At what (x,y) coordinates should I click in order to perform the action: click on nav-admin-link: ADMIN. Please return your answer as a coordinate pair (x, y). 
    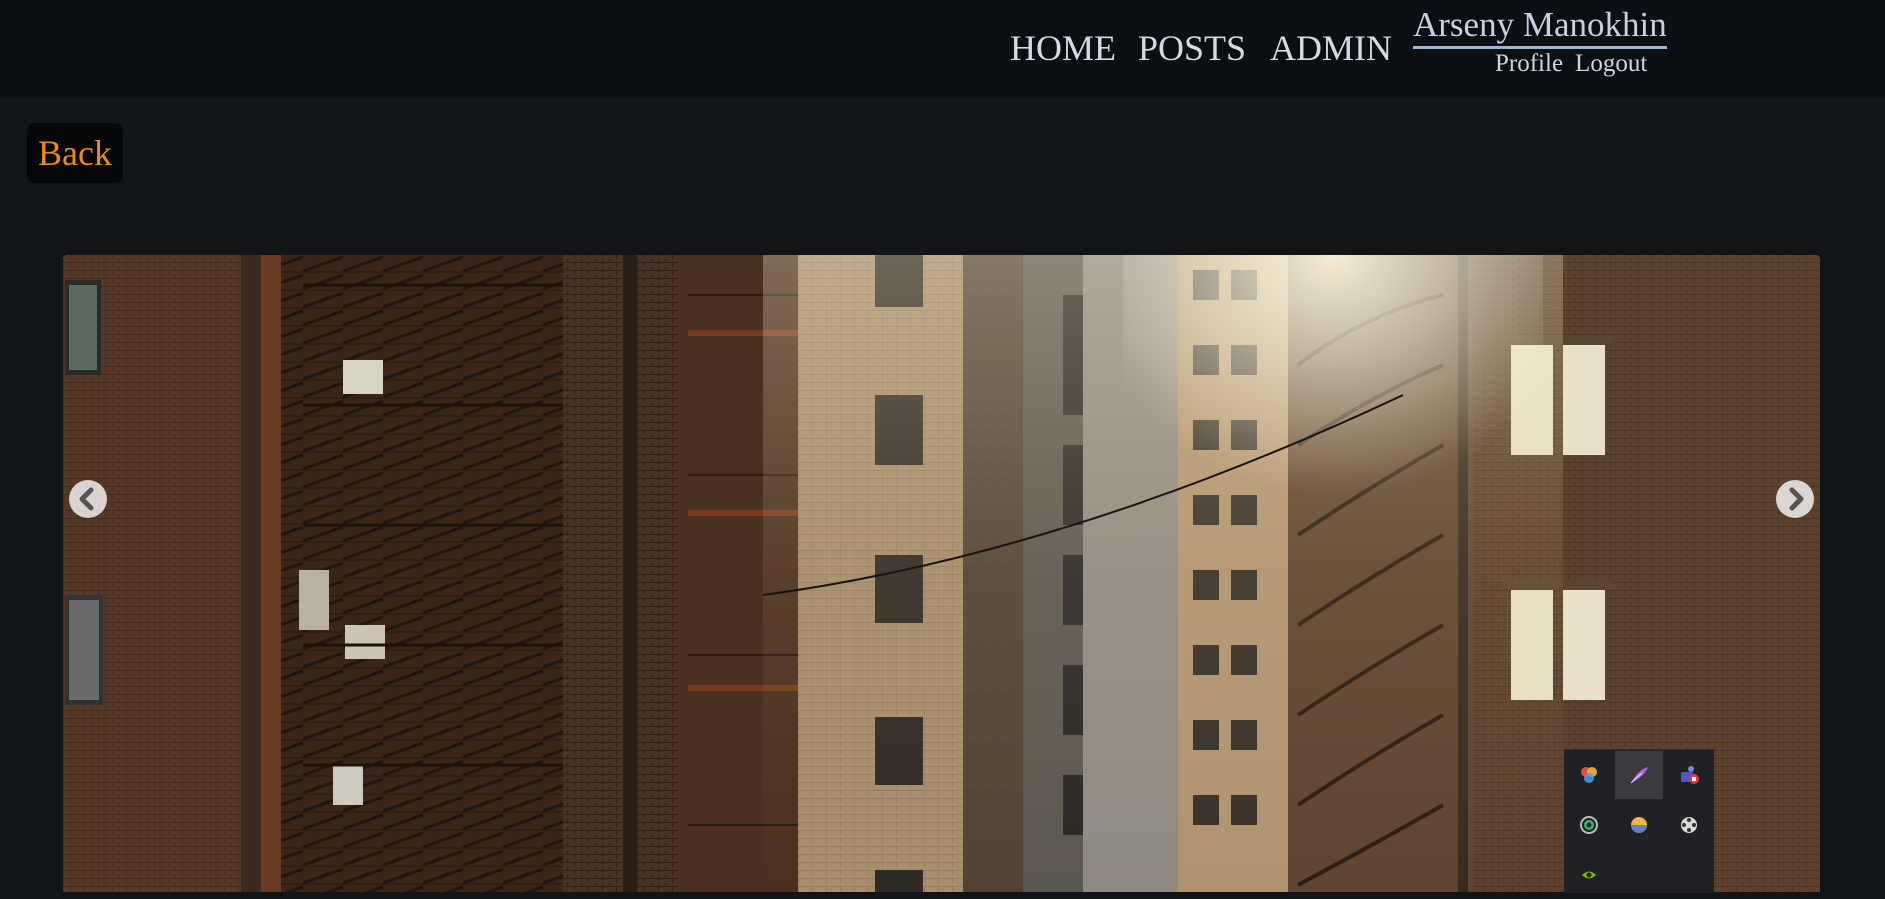
    Looking at the image, I should click on (1331, 48).